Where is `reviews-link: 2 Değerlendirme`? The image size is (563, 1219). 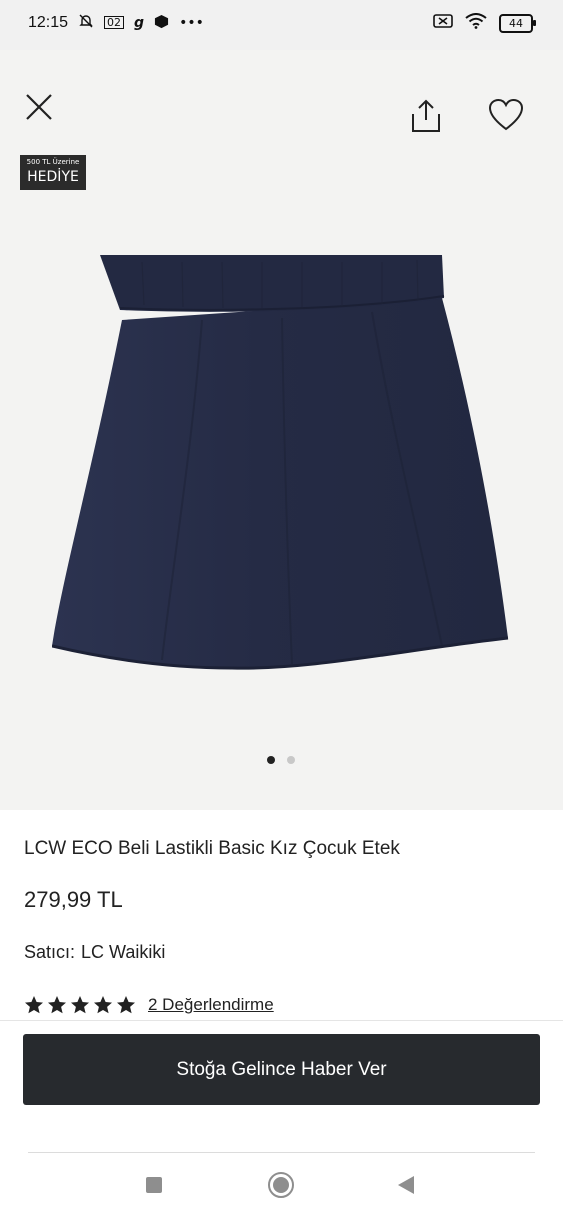
reviews-link: 2 Değerlendirme is located at coordinates (211, 1005).